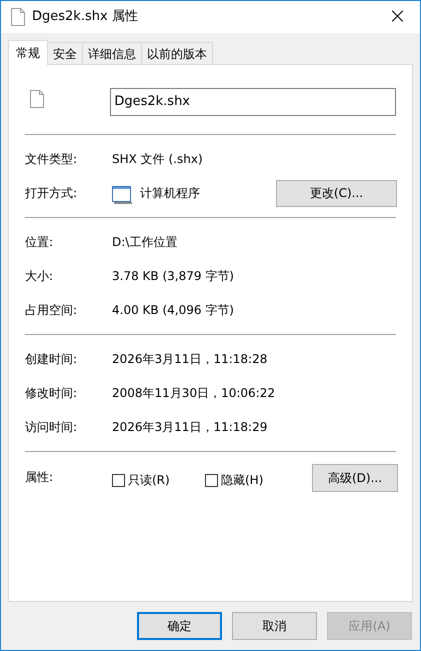  What do you see at coordinates (157, 159) in the screenshot?
I see `field-value: SHX 文件 (.shx)` at bounding box center [157, 159].